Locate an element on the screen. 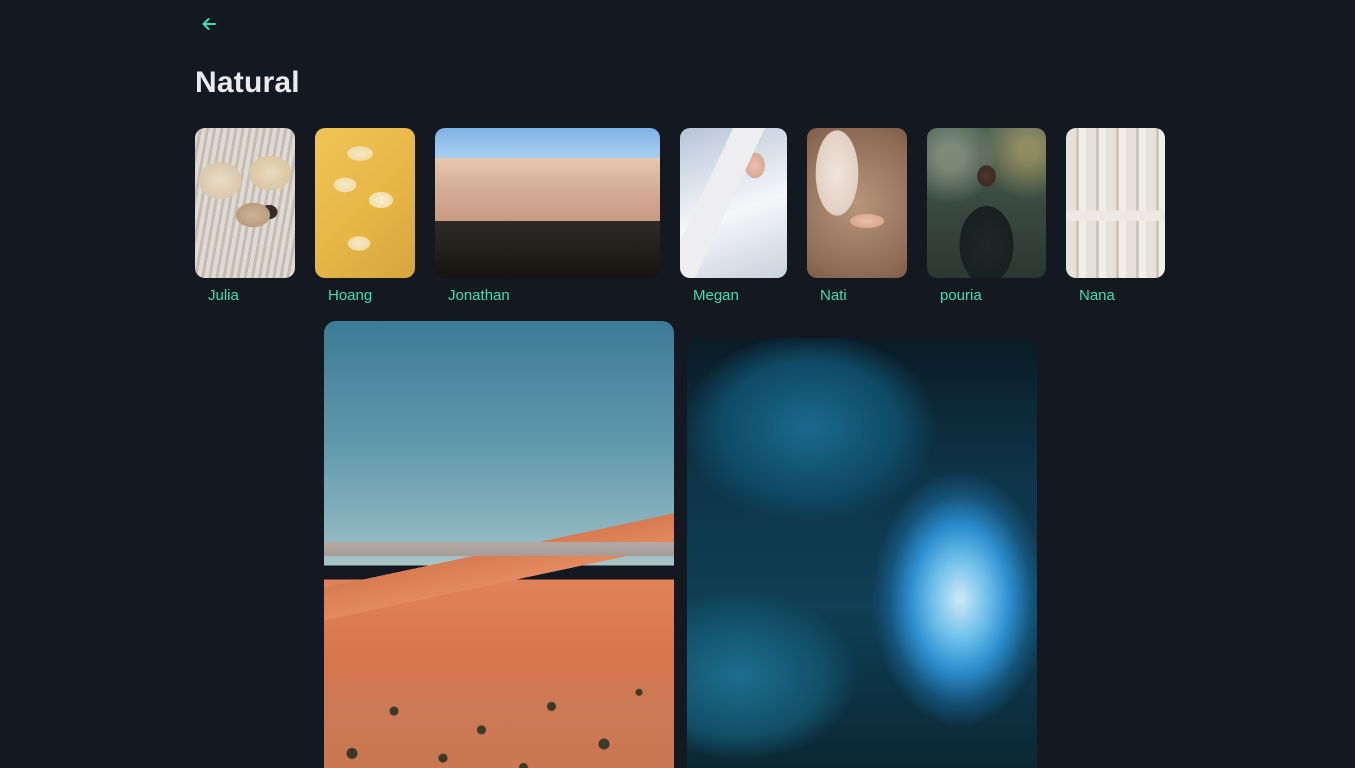  story-item: pouria is located at coordinates (986, 216).